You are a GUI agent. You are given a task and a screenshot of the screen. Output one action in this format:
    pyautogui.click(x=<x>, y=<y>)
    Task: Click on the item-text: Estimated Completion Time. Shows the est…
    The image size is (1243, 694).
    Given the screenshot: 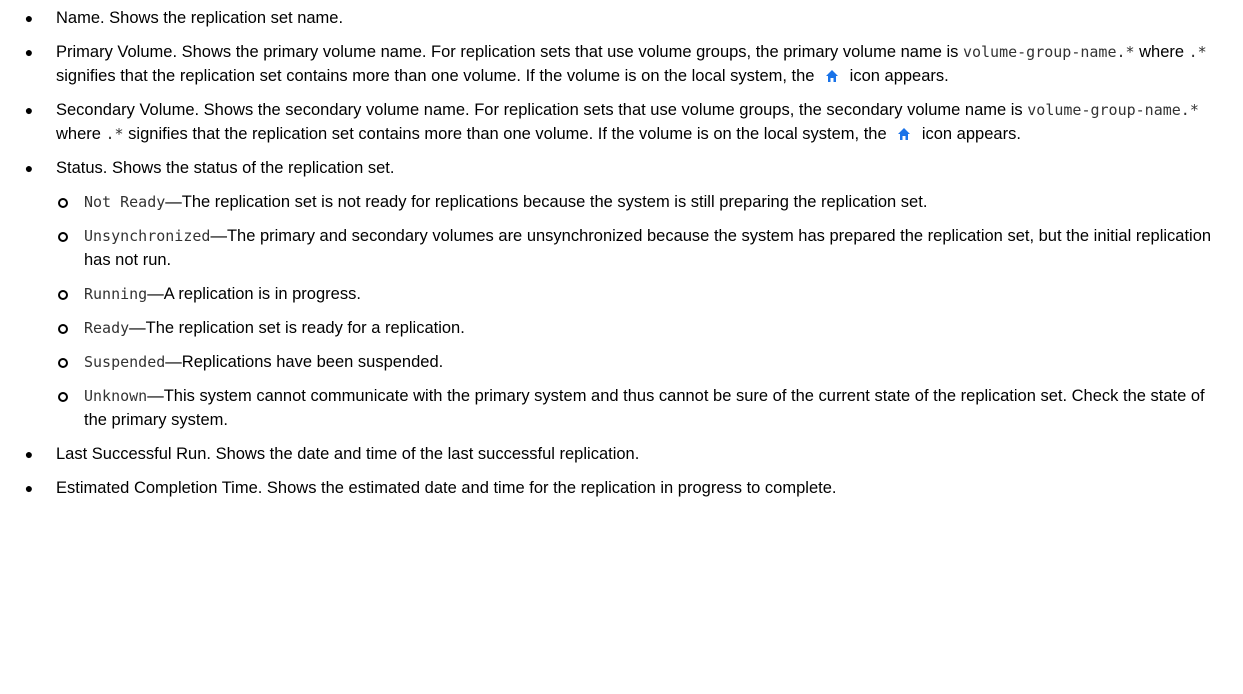 What is the action you would take?
    pyautogui.click(x=446, y=488)
    